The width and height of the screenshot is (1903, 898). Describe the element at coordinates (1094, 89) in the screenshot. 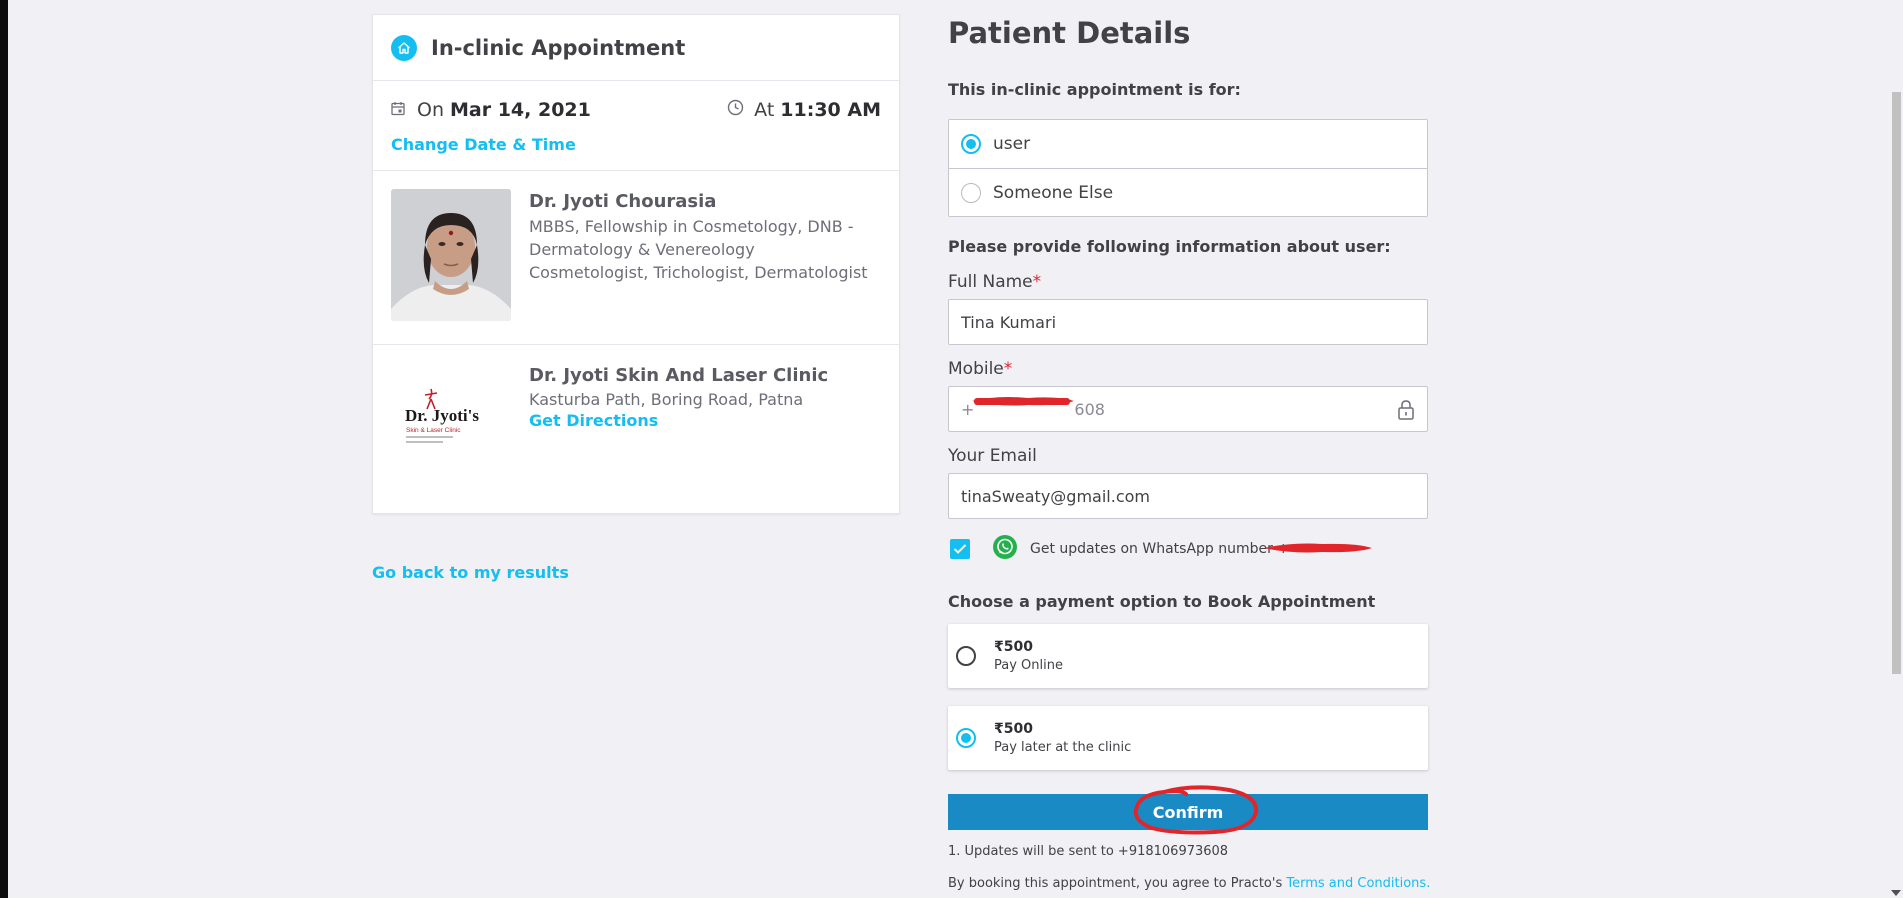

I see `appointment-for-label: This in-clinic appointment is for:` at that location.